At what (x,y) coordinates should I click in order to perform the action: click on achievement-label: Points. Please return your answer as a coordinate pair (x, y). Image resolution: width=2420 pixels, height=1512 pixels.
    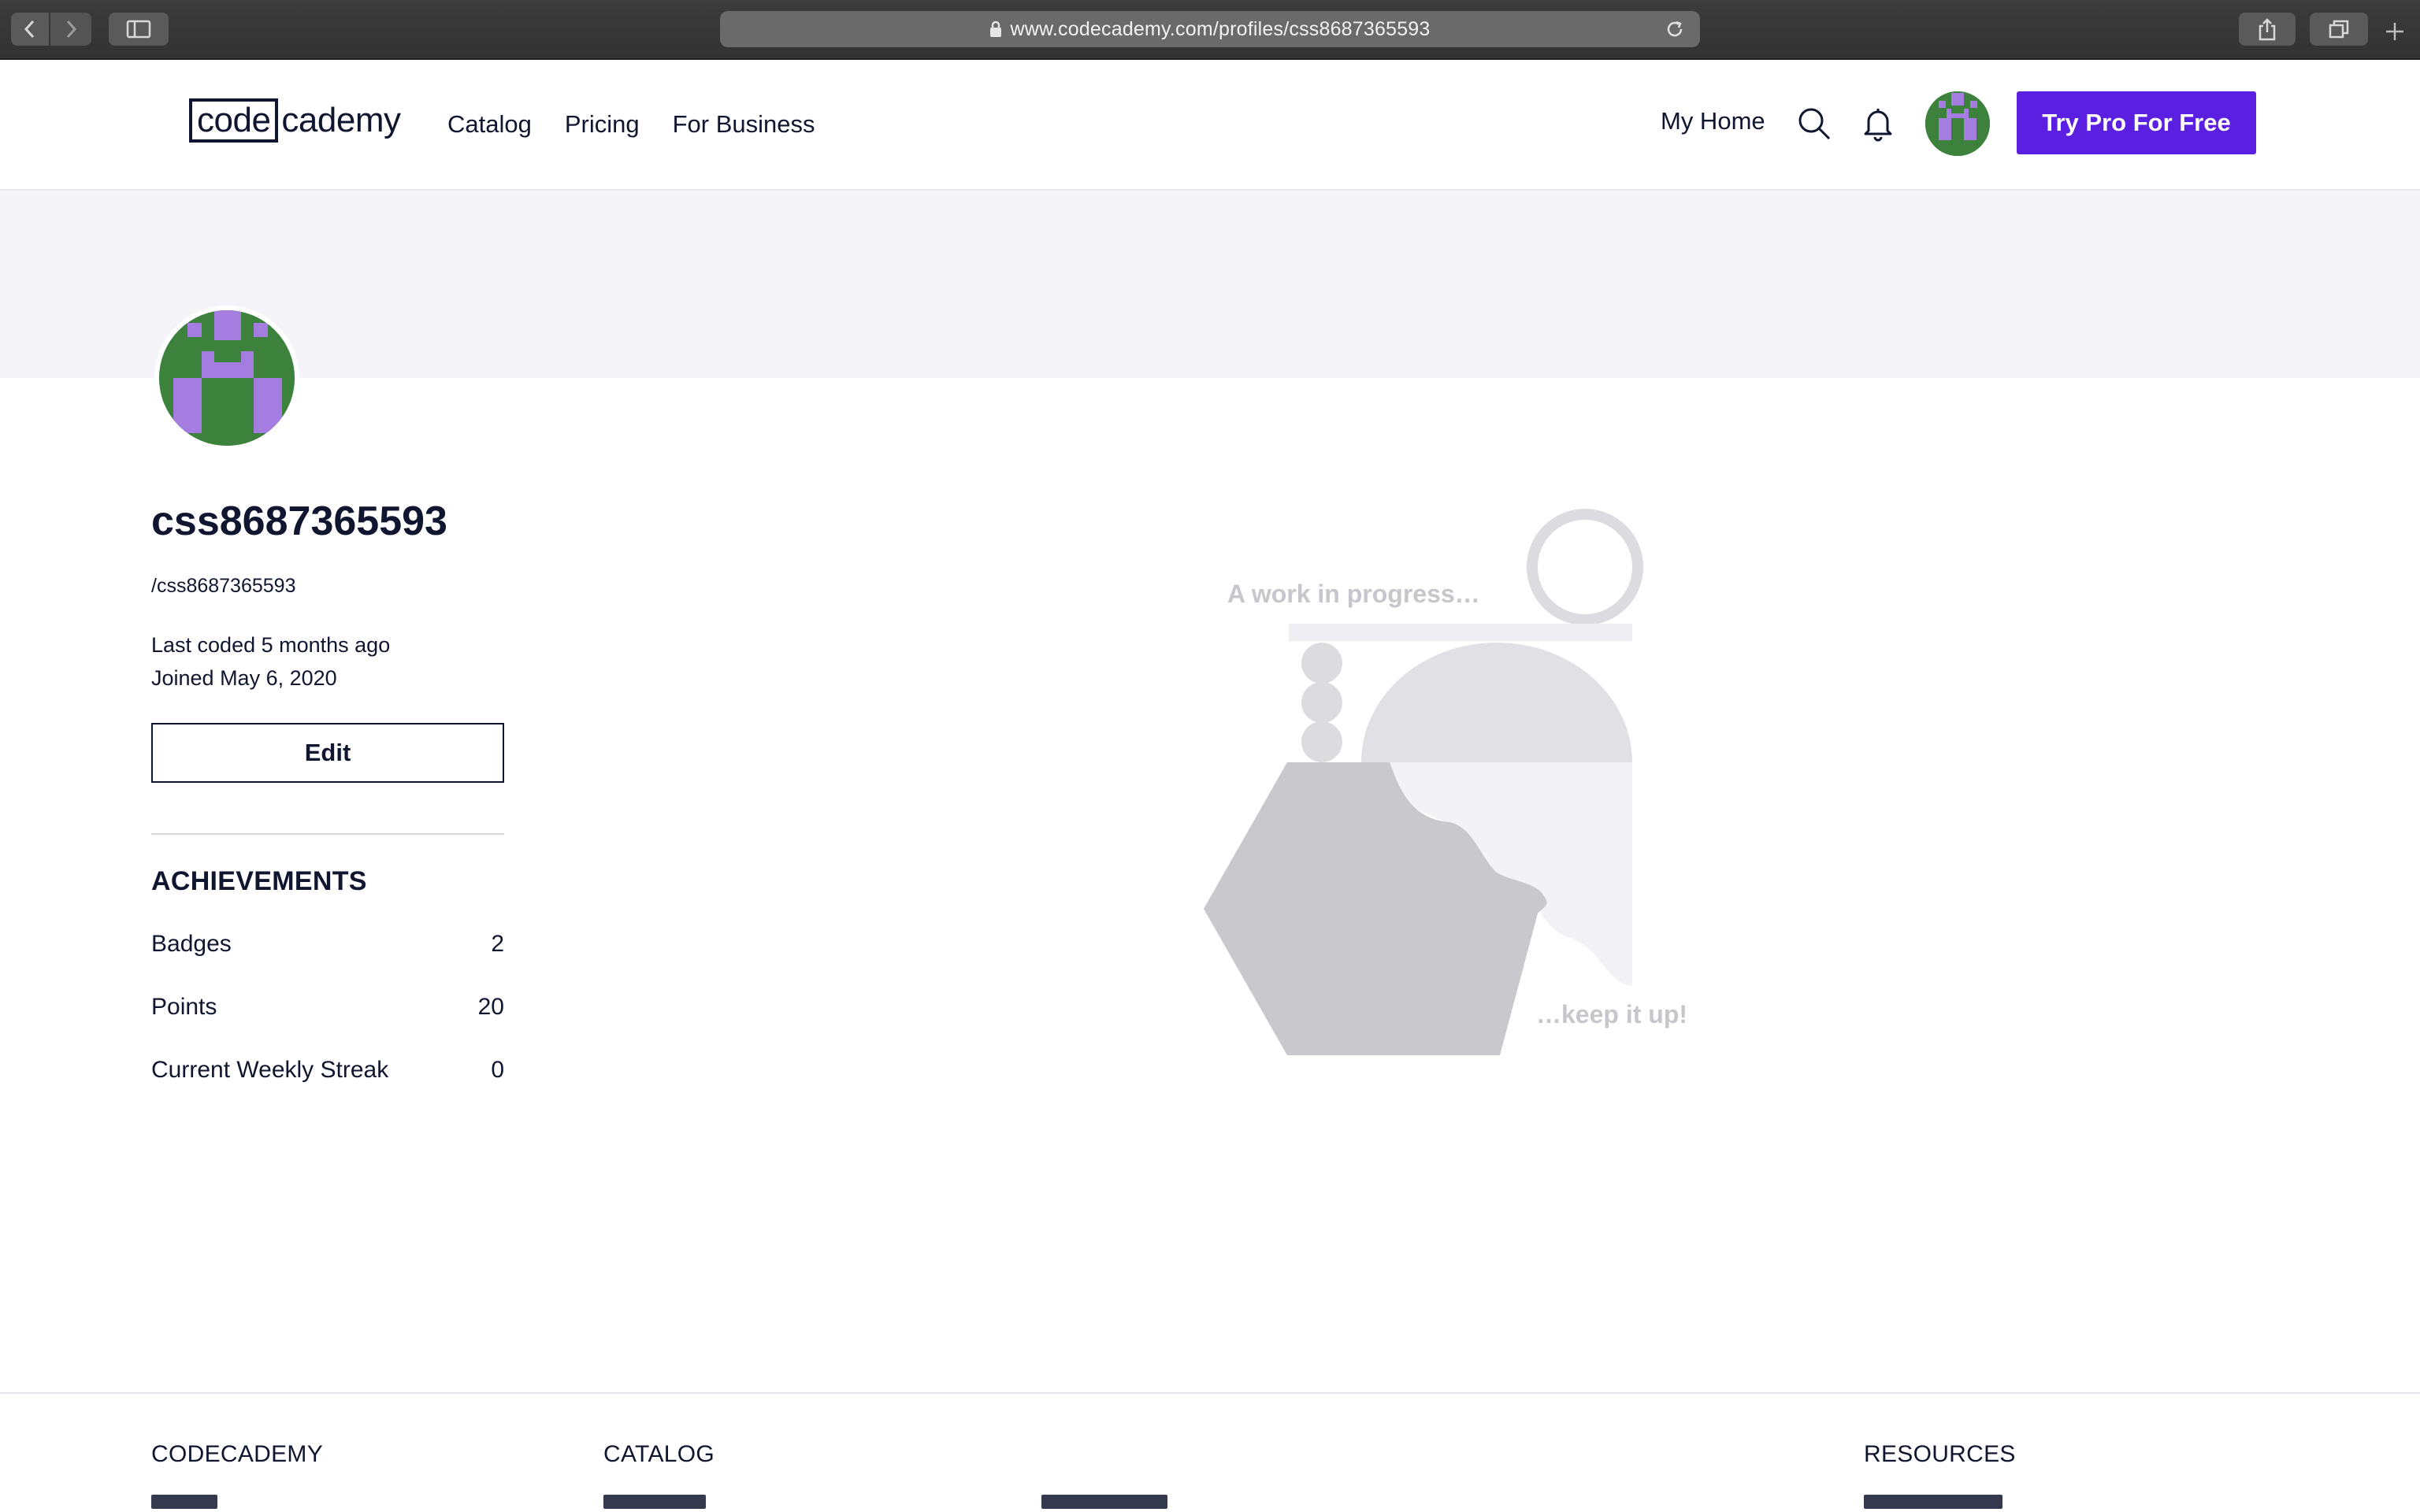
    Looking at the image, I should click on (184, 1007).